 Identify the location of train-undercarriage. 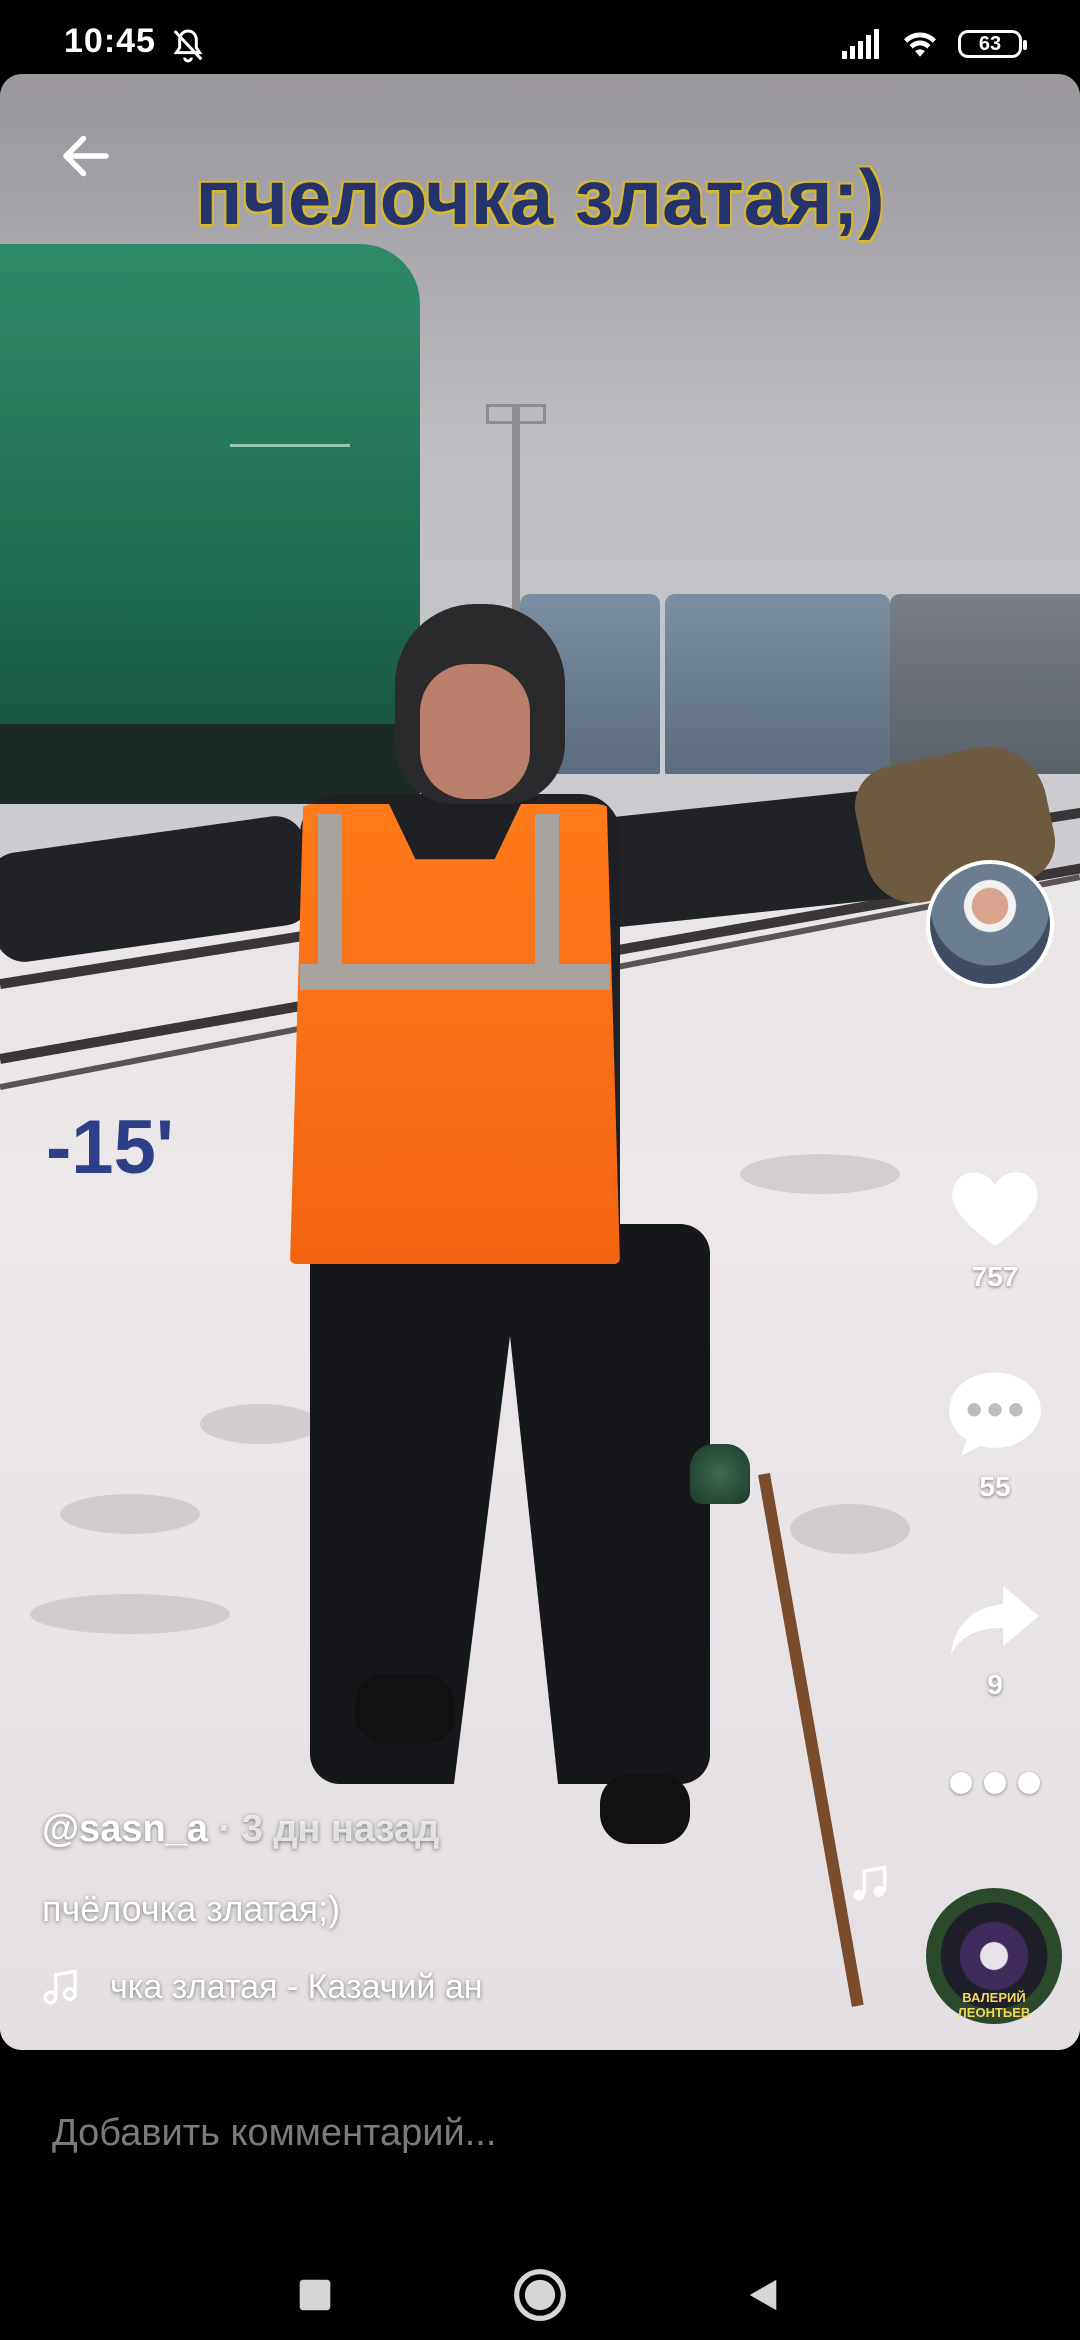
(210, 764).